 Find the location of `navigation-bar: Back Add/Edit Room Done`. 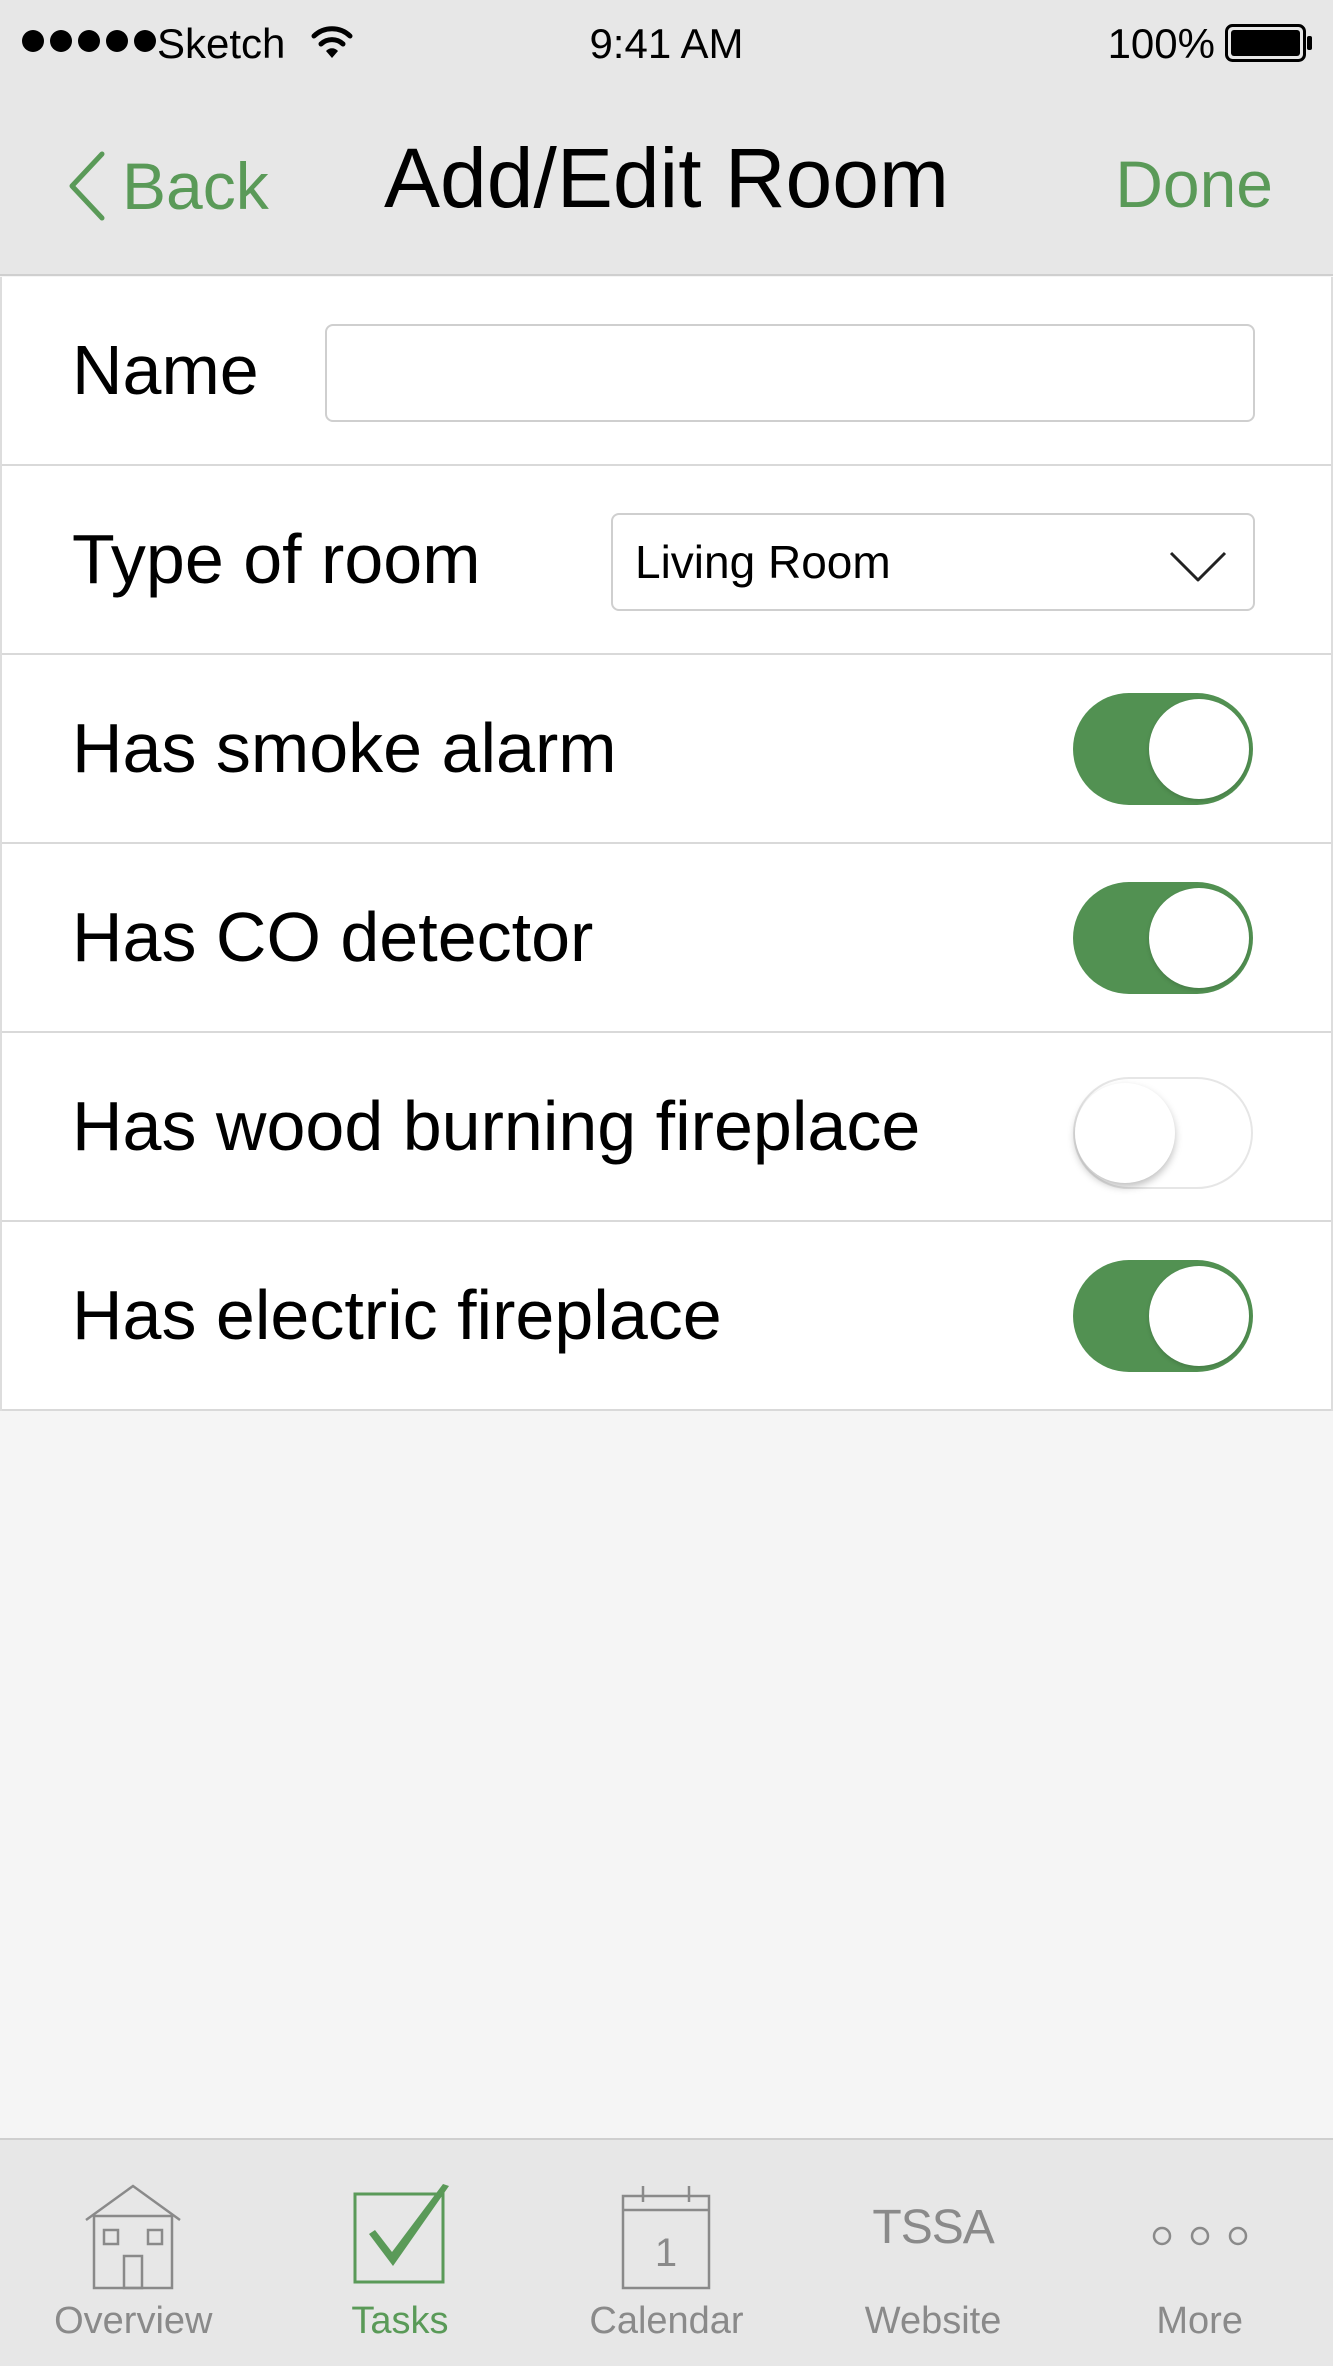

navigation-bar: Back Add/Edit Room Done is located at coordinates (666, 181).